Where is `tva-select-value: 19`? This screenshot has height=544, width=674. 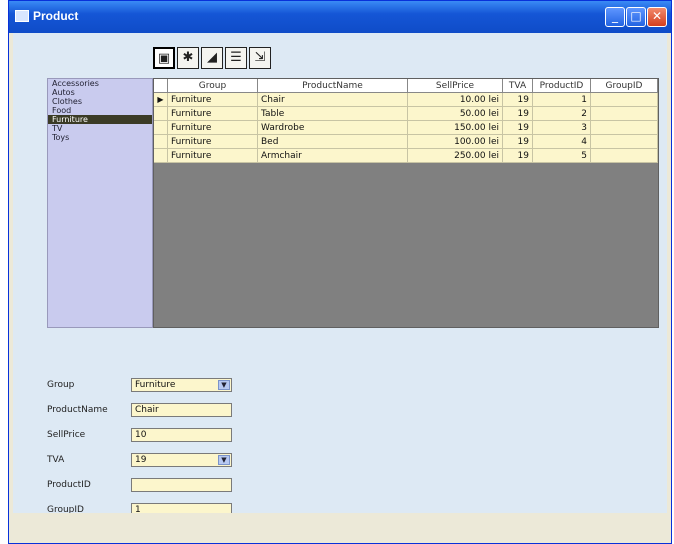
tva-select-value: 19 is located at coordinates (141, 460).